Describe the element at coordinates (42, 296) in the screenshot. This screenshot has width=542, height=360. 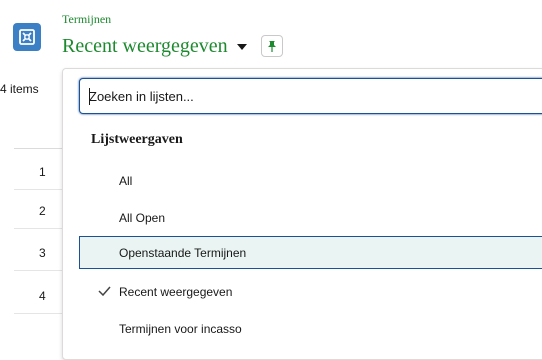
I see `row-number: 4` at that location.